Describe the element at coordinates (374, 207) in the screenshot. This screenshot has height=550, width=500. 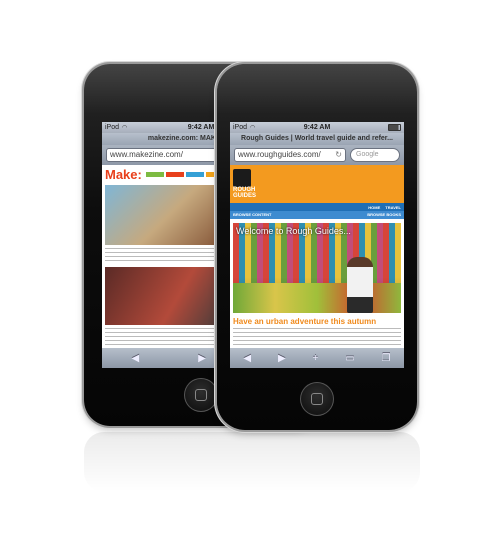
I see `nav-home: HOME` at that location.